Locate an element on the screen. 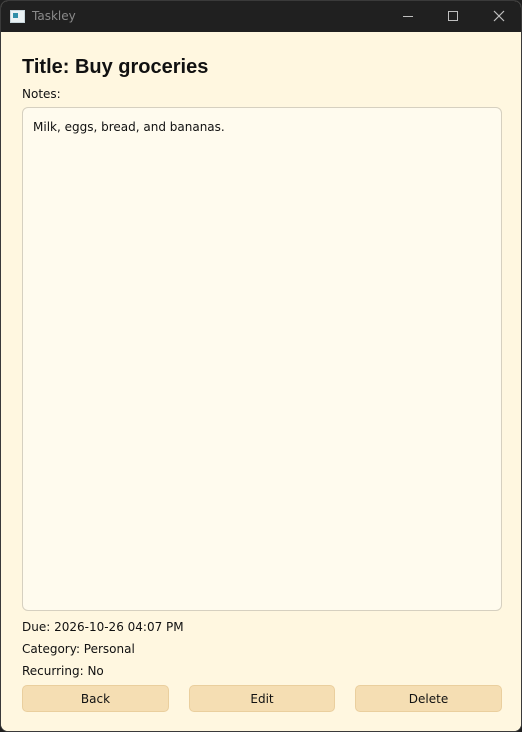  edit-button: Edit is located at coordinates (262, 698).